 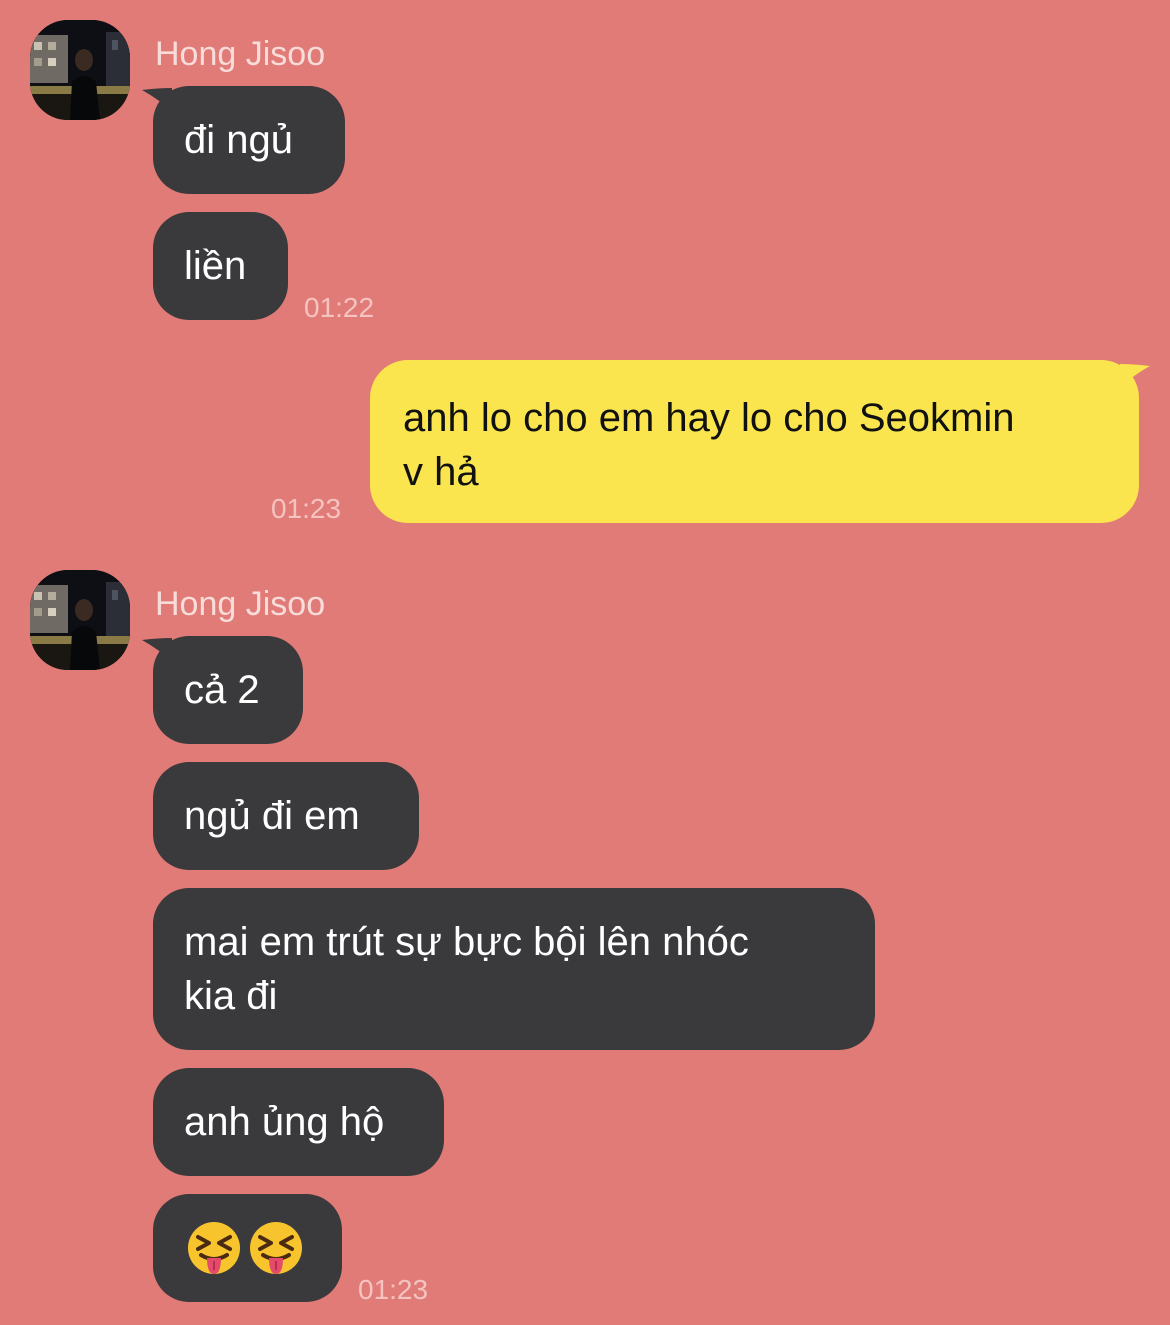 I want to click on message-text: anh ủng hộ, so click(x=284, y=1122).